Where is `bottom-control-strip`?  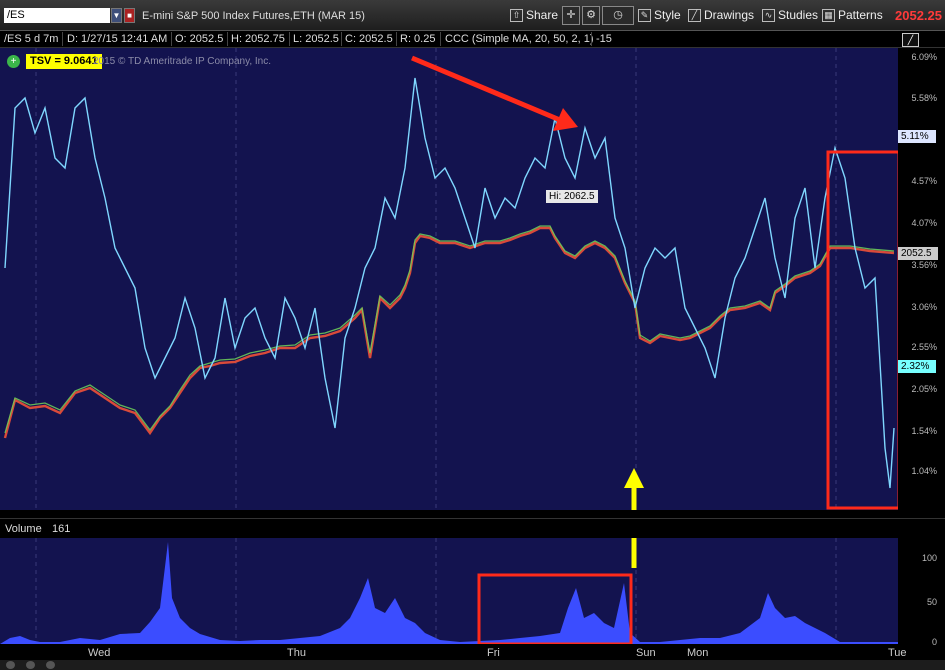
bottom-control-strip is located at coordinates (472, 665).